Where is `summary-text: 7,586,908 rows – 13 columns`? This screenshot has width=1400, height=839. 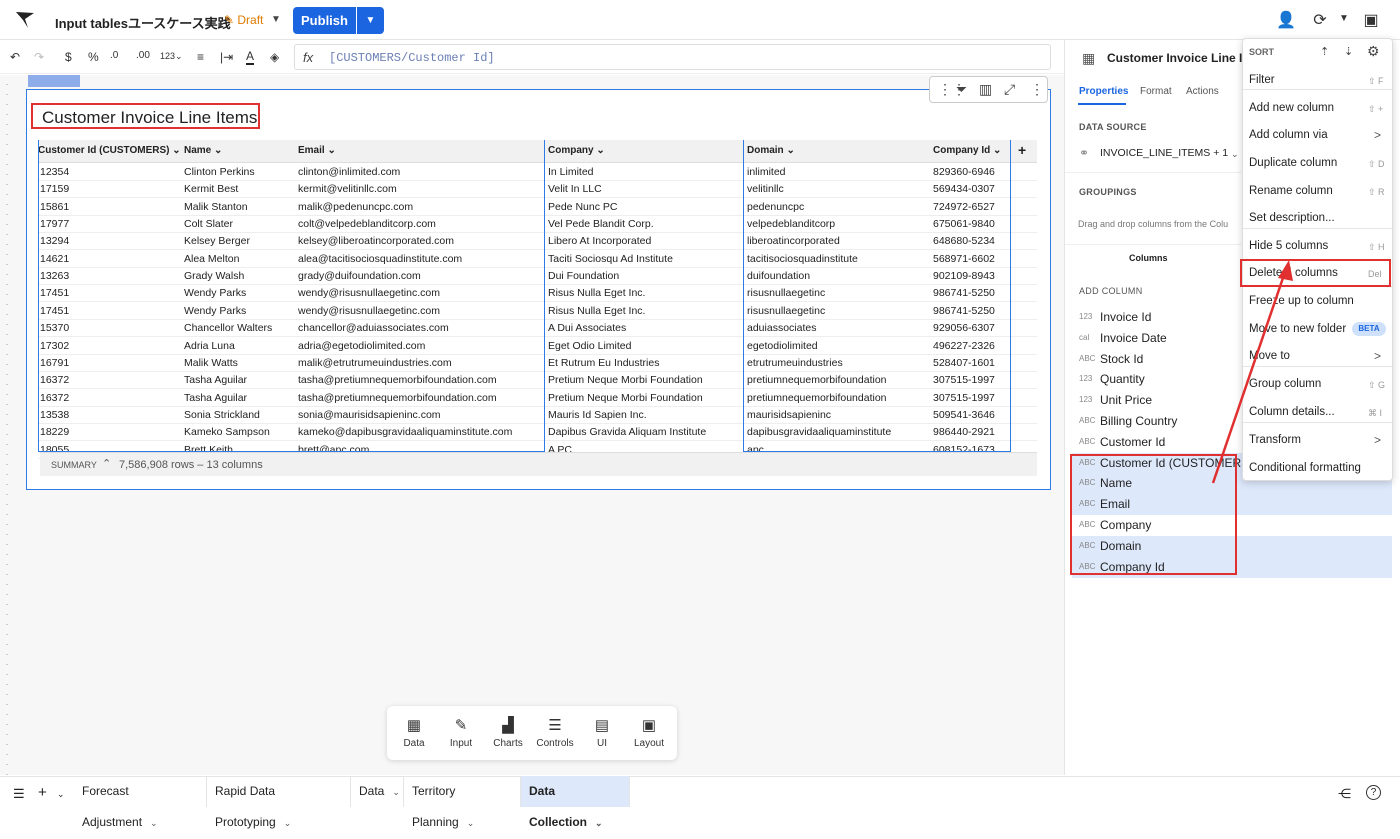
summary-text: 7,586,908 rows – 13 columns is located at coordinates (191, 465).